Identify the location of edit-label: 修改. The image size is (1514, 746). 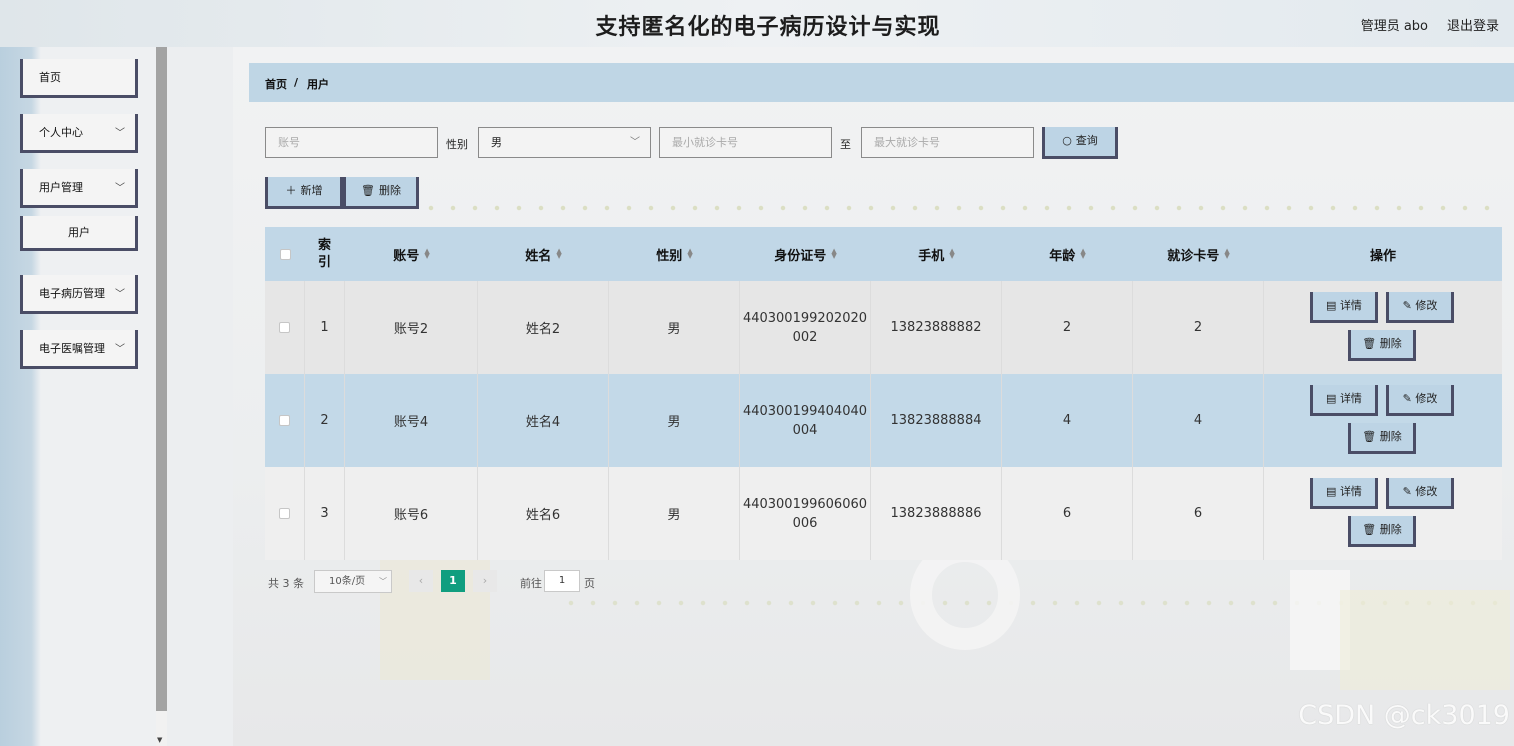
(1426, 305).